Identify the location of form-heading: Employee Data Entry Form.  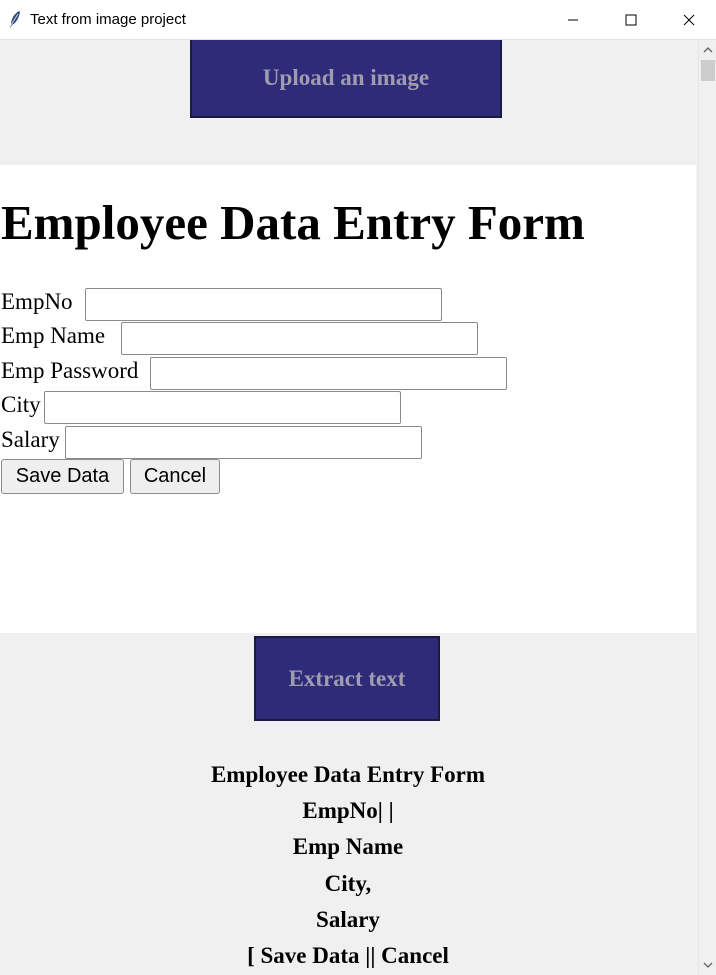
(293, 222).